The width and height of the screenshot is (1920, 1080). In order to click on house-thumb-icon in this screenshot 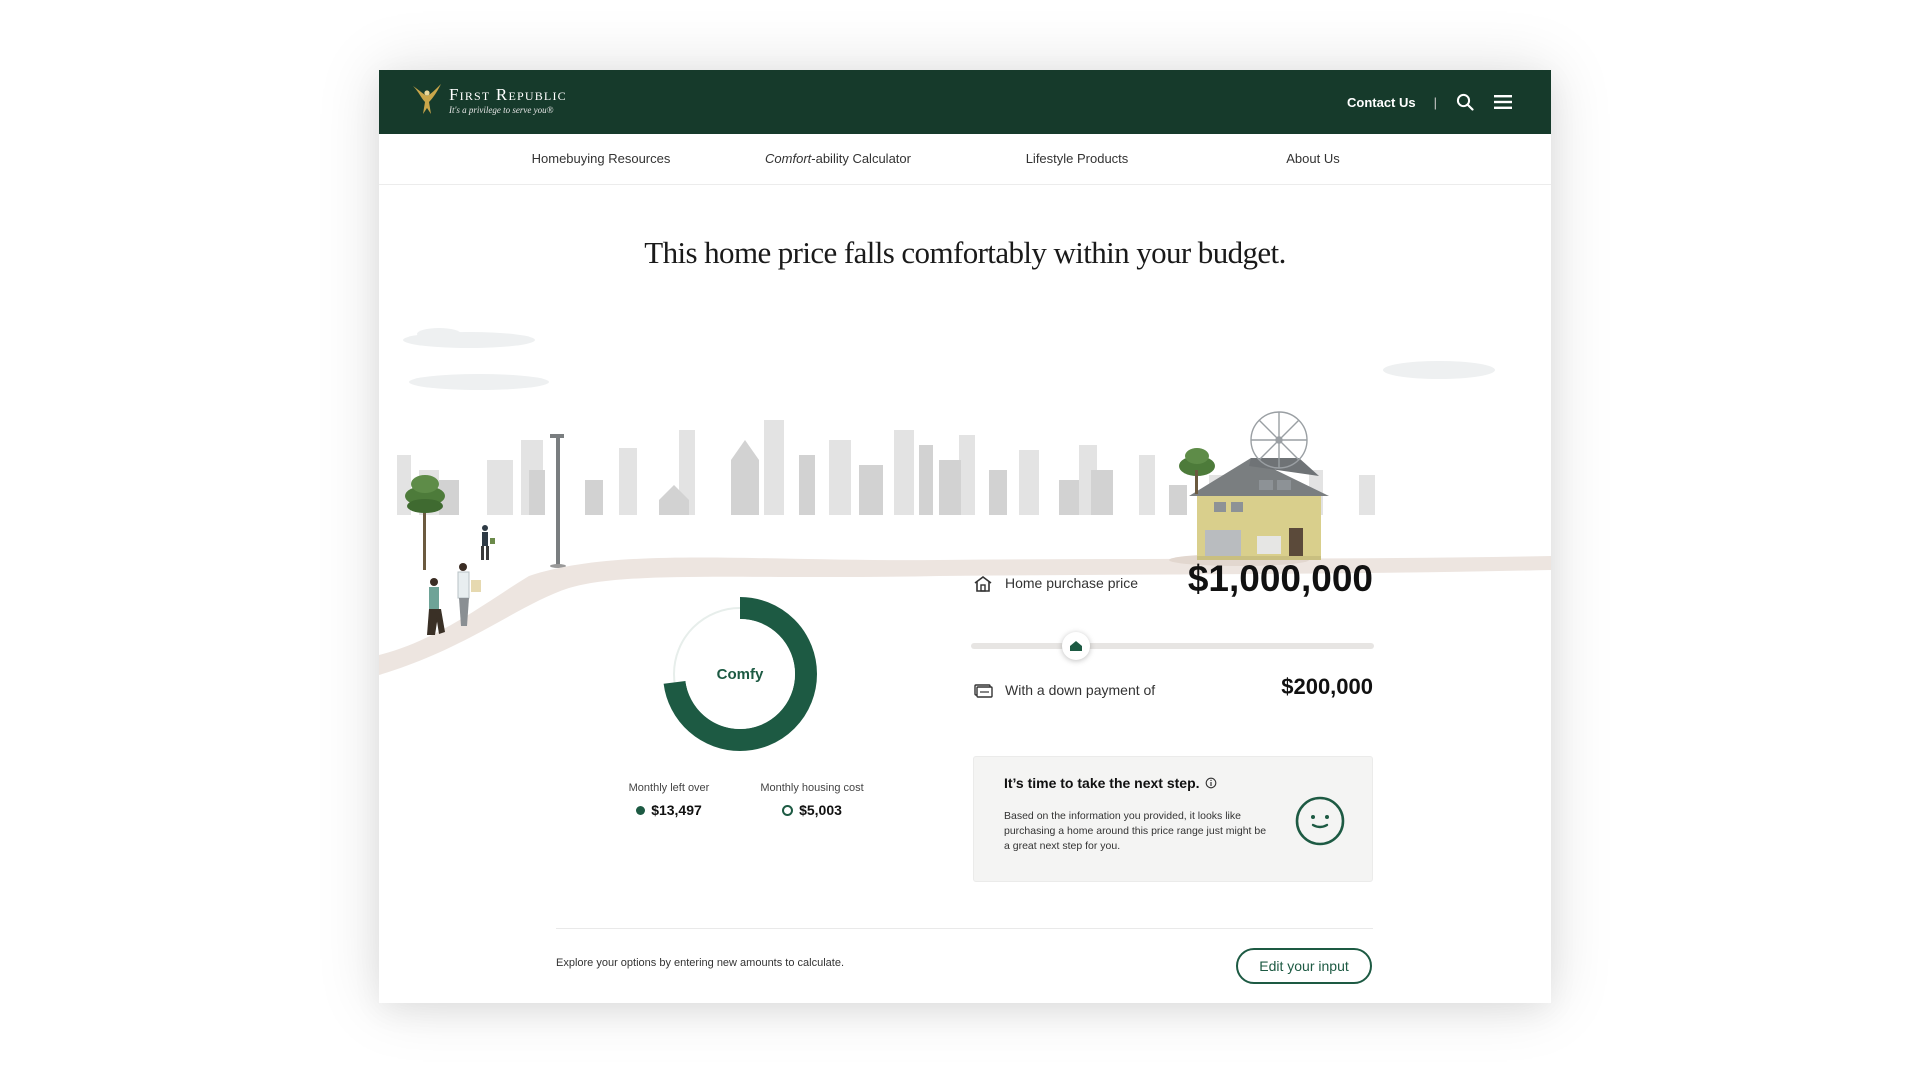, I will do `click(1075, 646)`.